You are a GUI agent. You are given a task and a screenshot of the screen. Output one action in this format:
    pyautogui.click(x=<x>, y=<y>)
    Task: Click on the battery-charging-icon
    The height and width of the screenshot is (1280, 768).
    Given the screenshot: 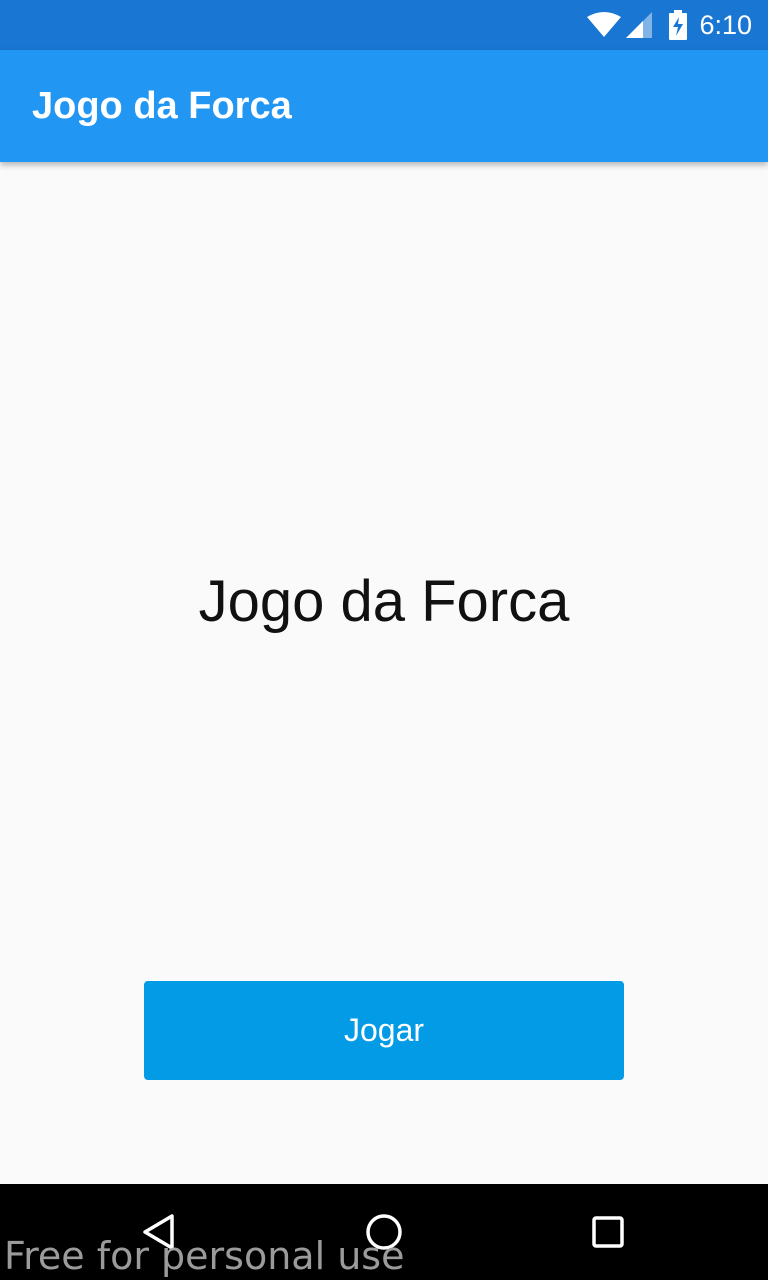 What is the action you would take?
    pyautogui.click(x=678, y=25)
    